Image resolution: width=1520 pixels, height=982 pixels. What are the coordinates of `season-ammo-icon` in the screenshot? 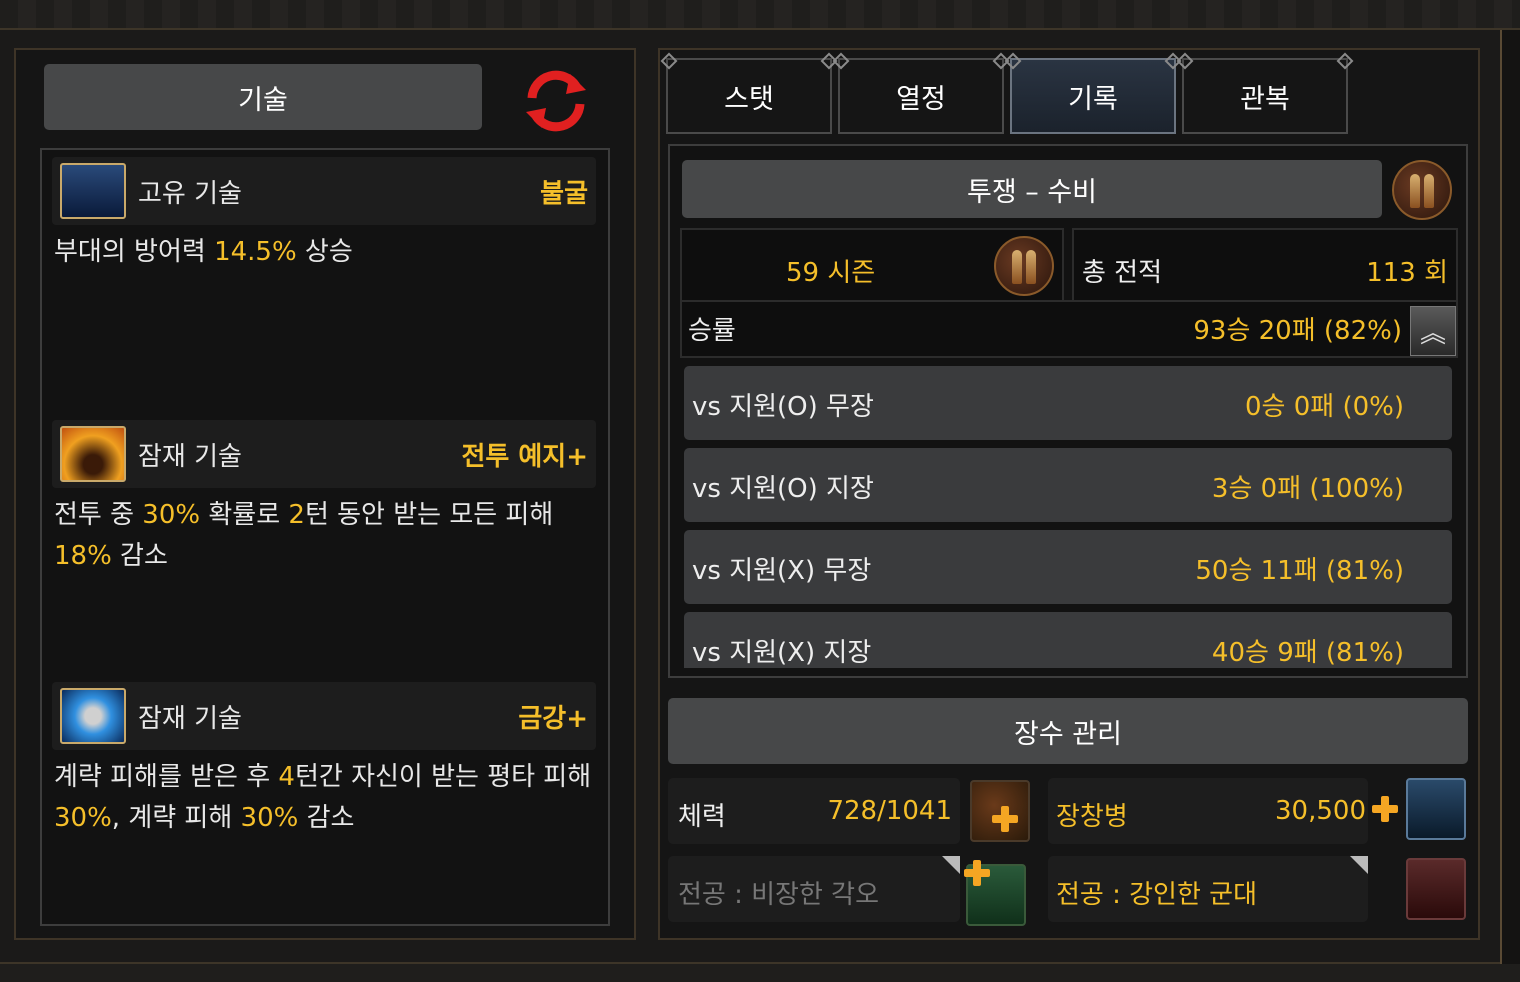 It's located at (1024, 266).